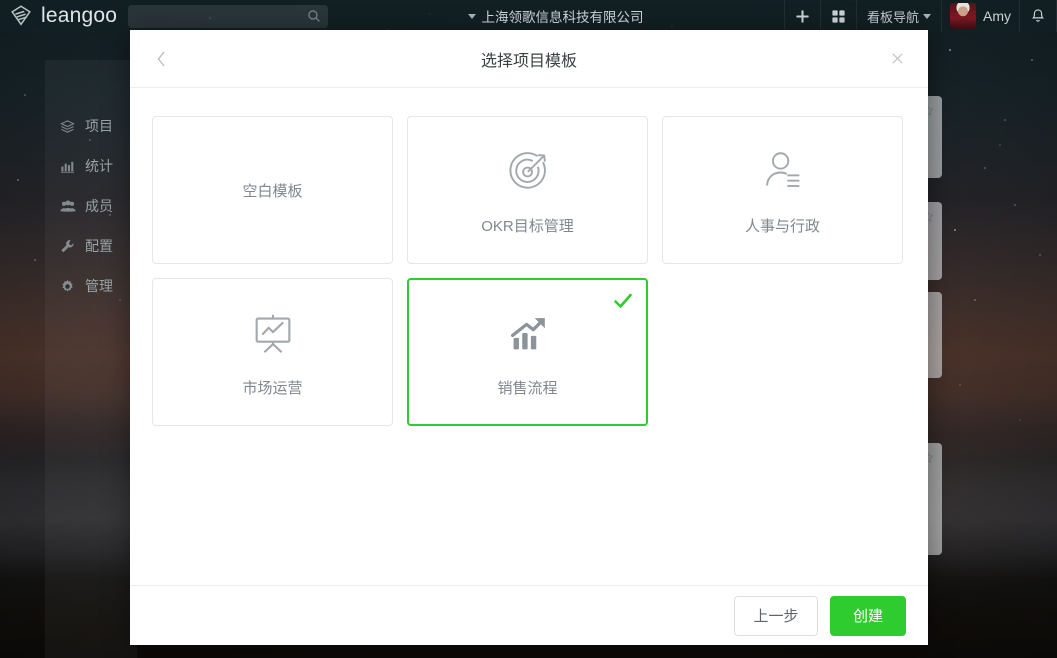 This screenshot has height=658, width=1057. I want to click on create-button: 创建, so click(868, 615).